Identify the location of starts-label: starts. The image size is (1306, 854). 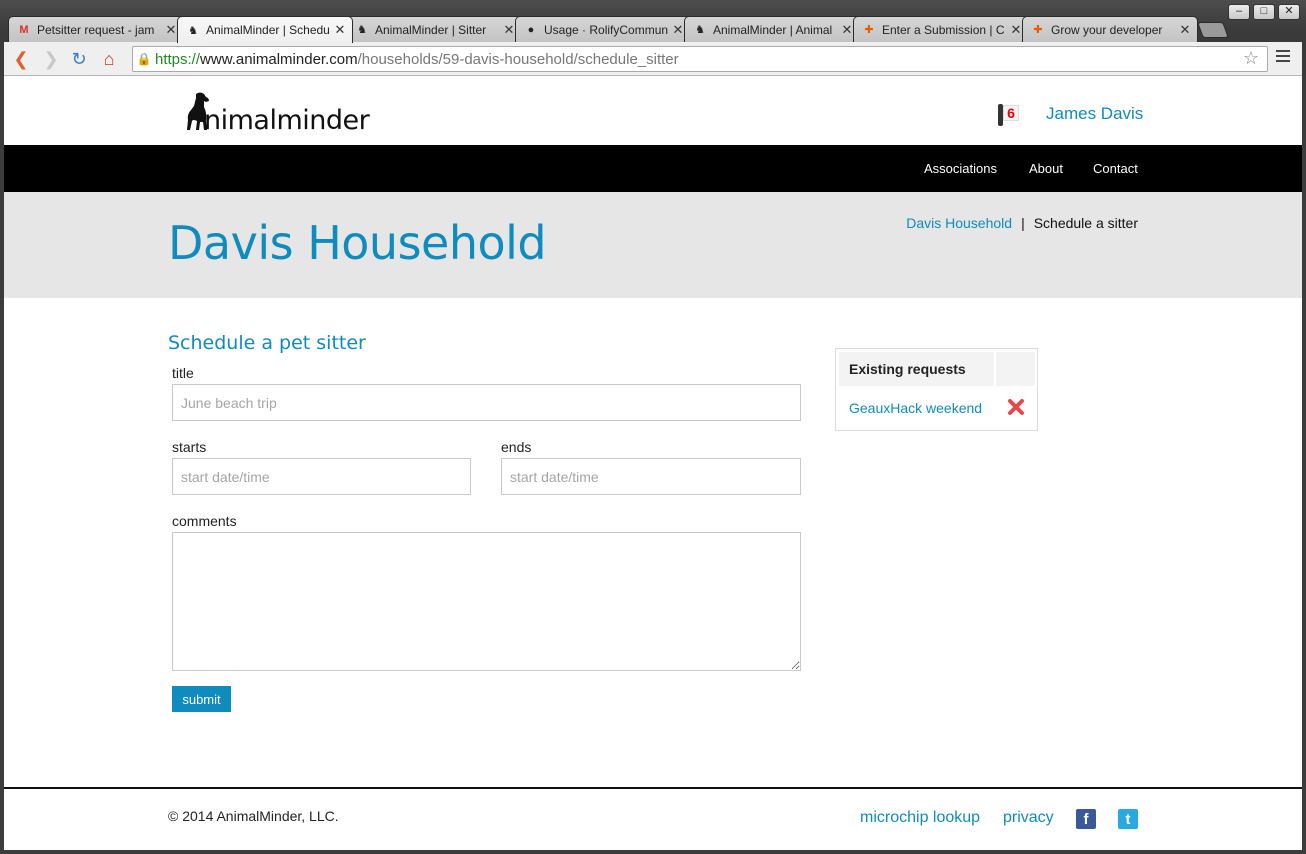
(189, 447).